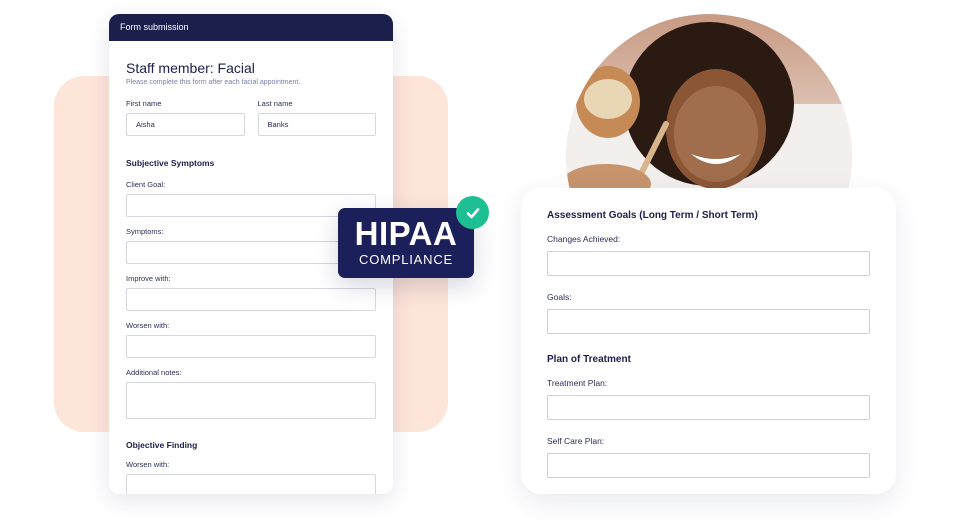 Image resolution: width=960 pixels, height=525 pixels. I want to click on badge-title: HIPAA, so click(406, 233).